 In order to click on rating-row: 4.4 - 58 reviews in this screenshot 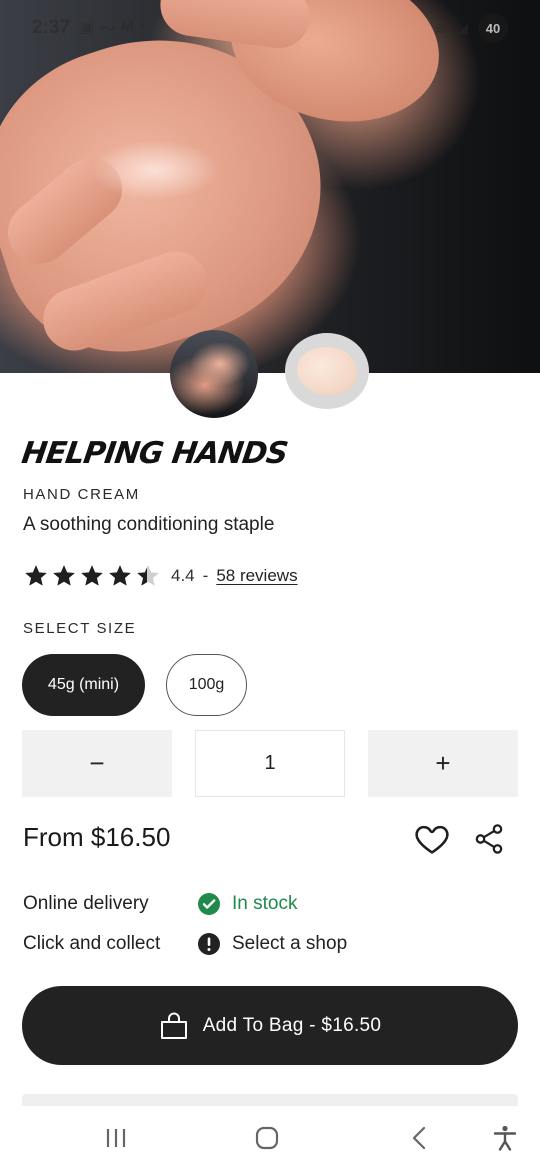, I will do `click(160, 576)`.